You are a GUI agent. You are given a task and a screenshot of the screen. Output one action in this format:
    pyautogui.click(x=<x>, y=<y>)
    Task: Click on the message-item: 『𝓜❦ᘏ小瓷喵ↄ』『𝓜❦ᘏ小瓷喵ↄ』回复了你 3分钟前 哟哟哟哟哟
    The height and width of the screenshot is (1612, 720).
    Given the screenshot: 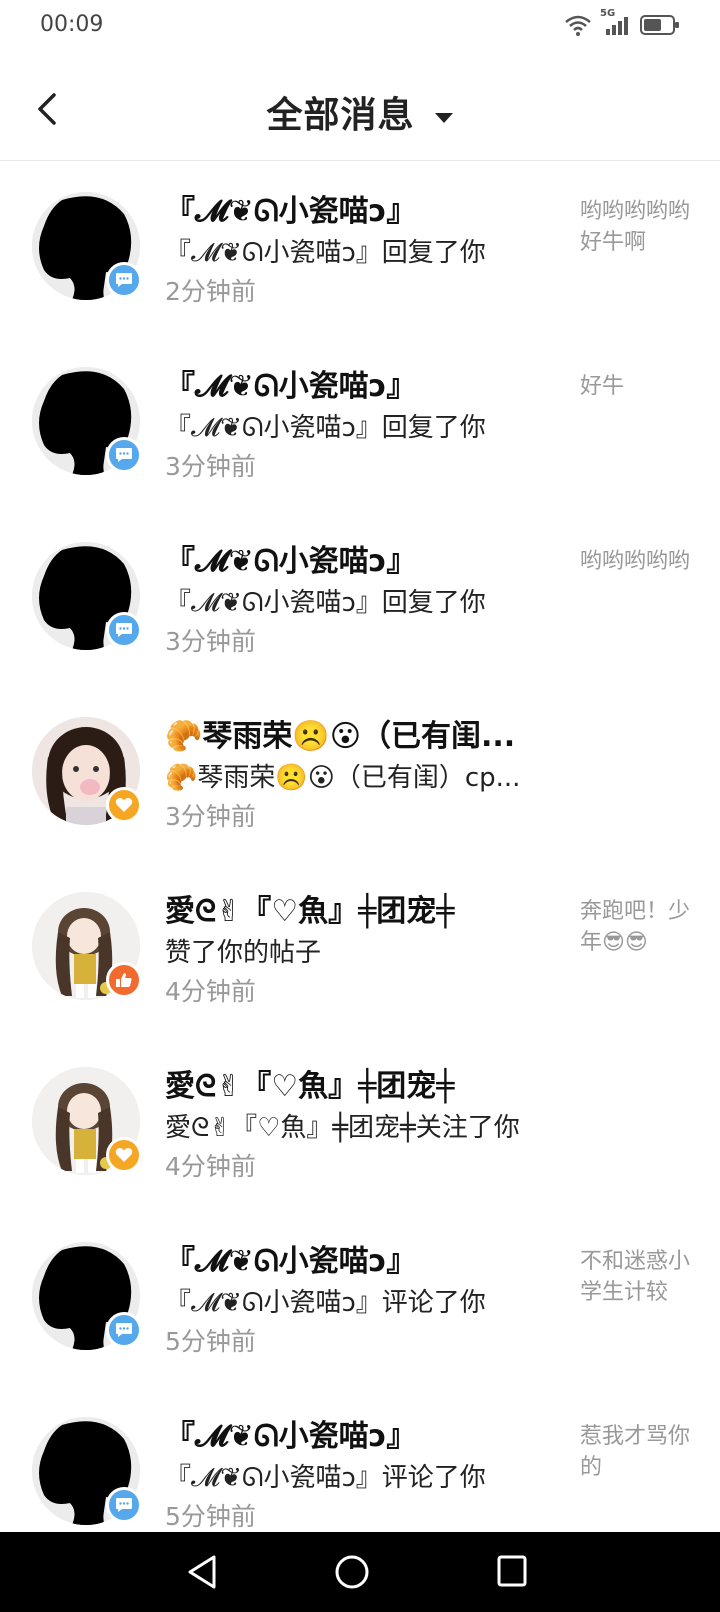 What is the action you would take?
    pyautogui.click(x=360, y=597)
    